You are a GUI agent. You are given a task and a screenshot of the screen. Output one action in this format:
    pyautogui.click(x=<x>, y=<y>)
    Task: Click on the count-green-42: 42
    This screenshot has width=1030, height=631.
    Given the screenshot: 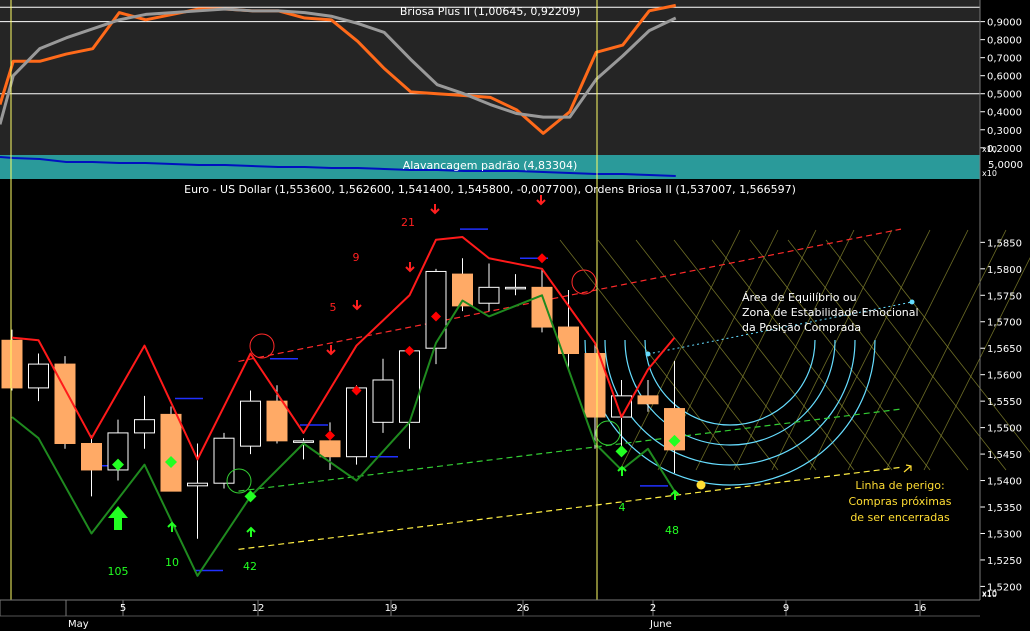 What is the action you would take?
    pyautogui.click(x=250, y=566)
    